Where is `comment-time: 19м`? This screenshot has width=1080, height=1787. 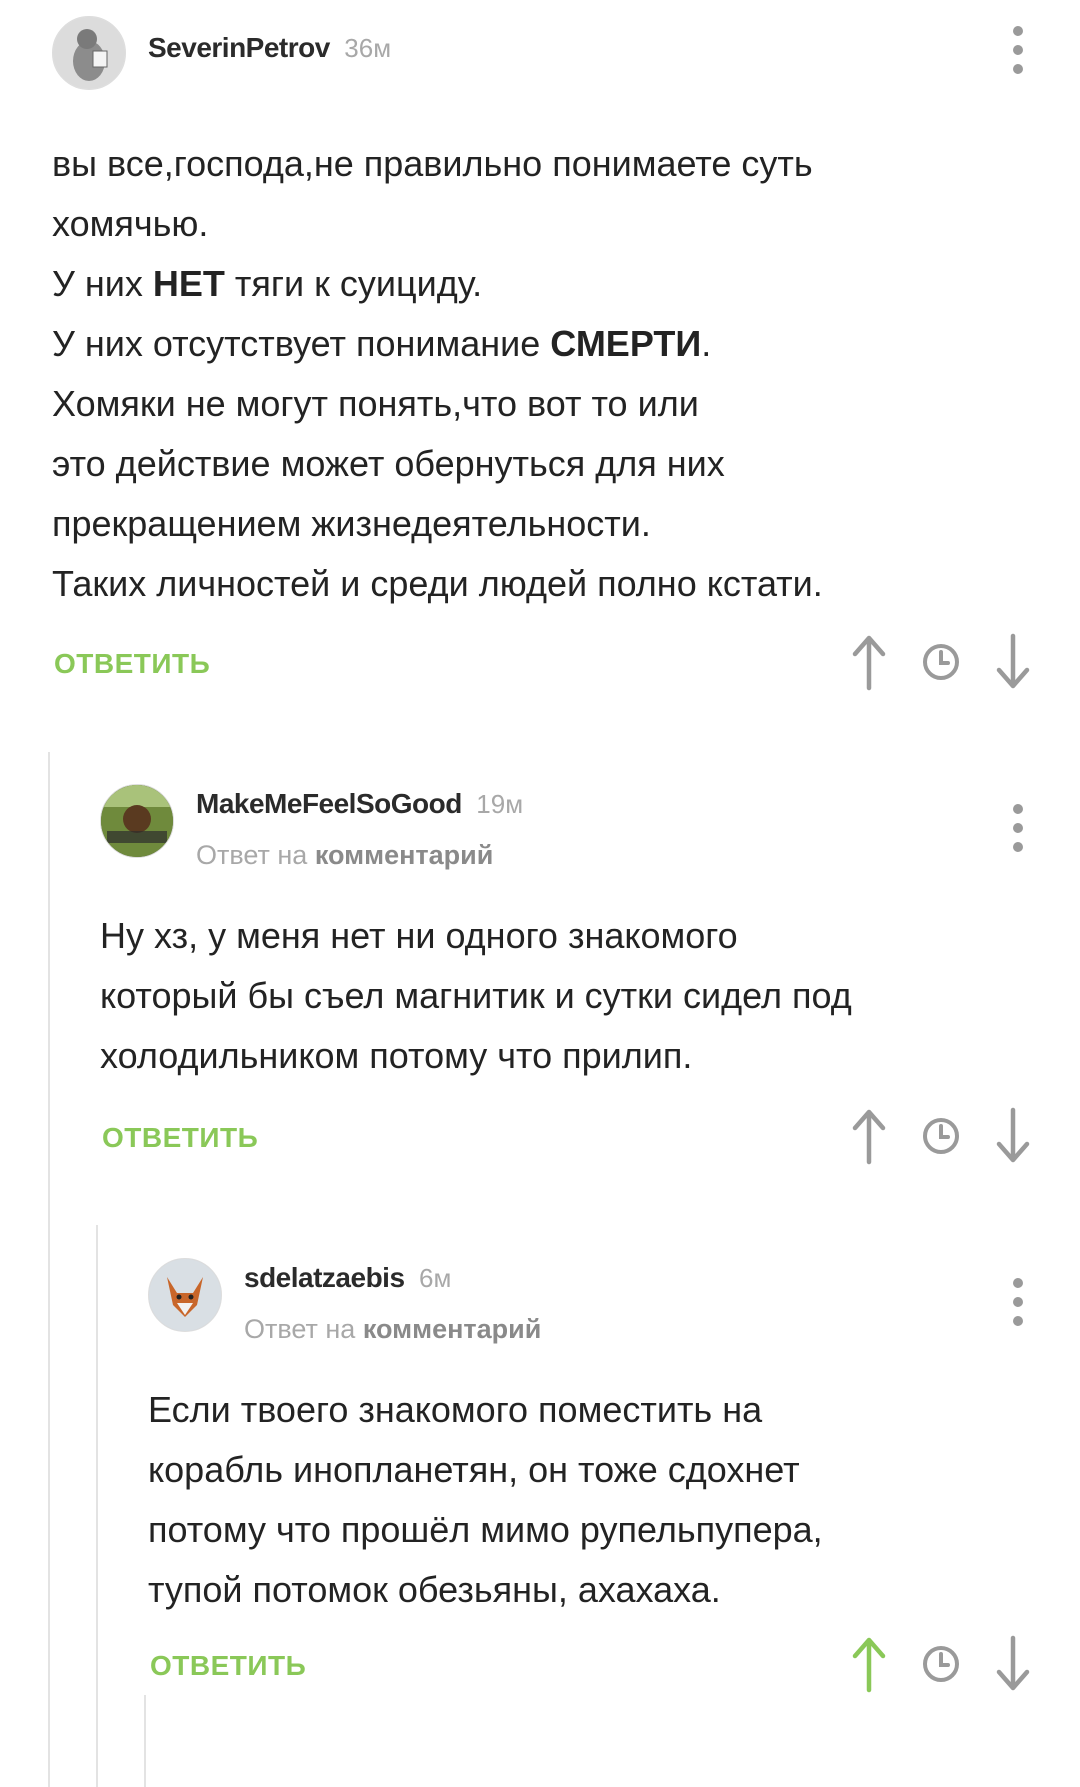 comment-time: 19м is located at coordinates (500, 804).